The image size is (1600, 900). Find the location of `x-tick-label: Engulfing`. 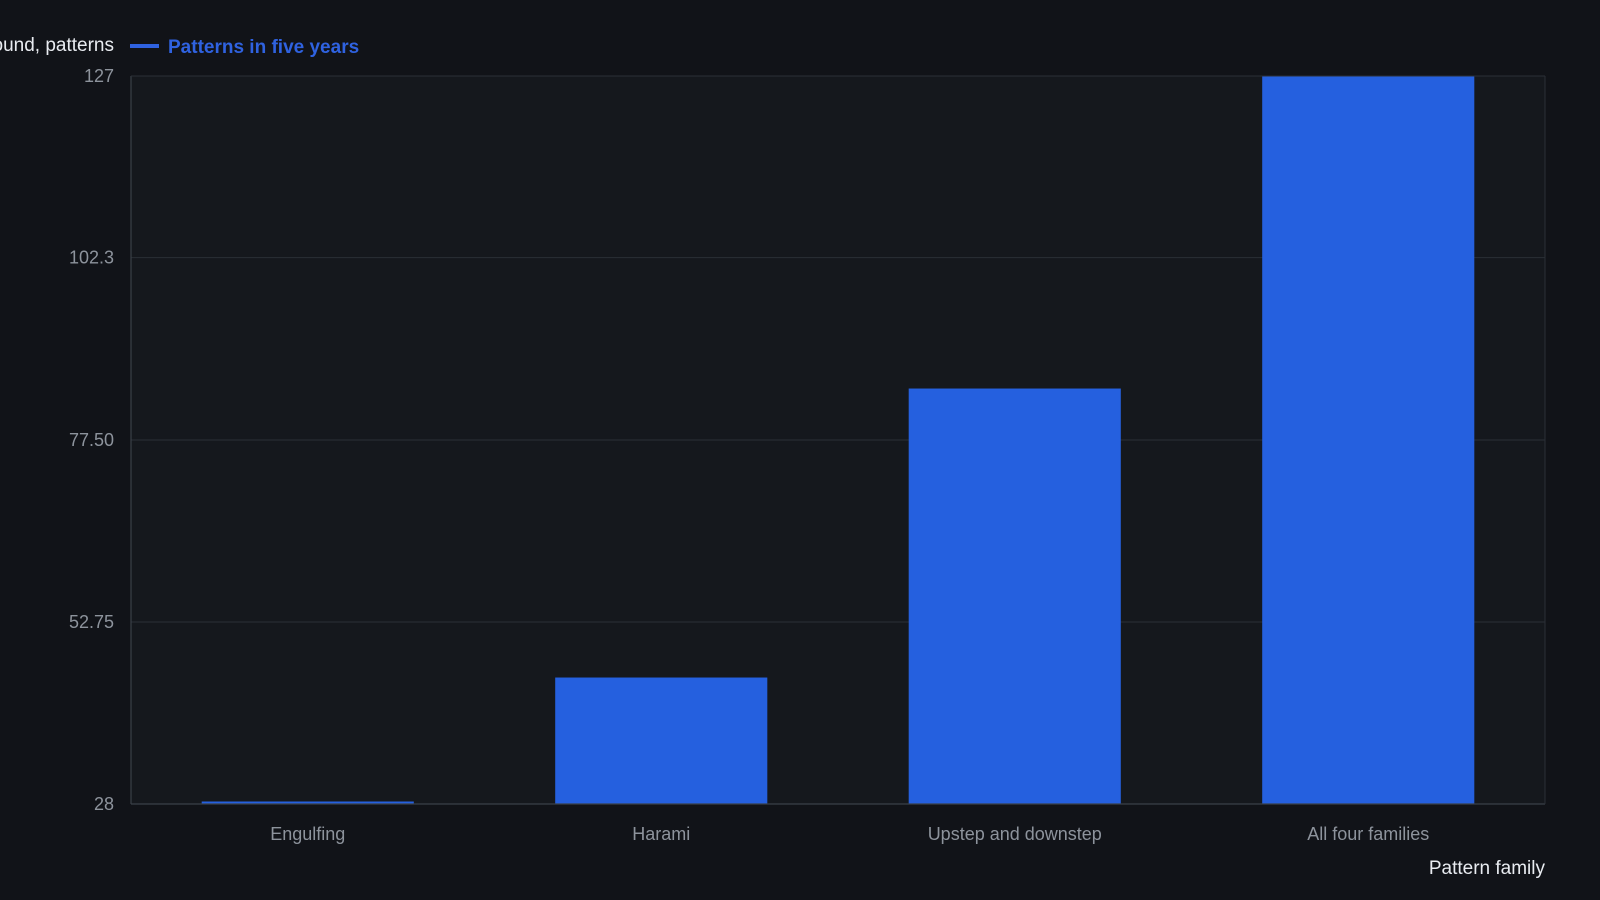

x-tick-label: Engulfing is located at coordinates (307, 834).